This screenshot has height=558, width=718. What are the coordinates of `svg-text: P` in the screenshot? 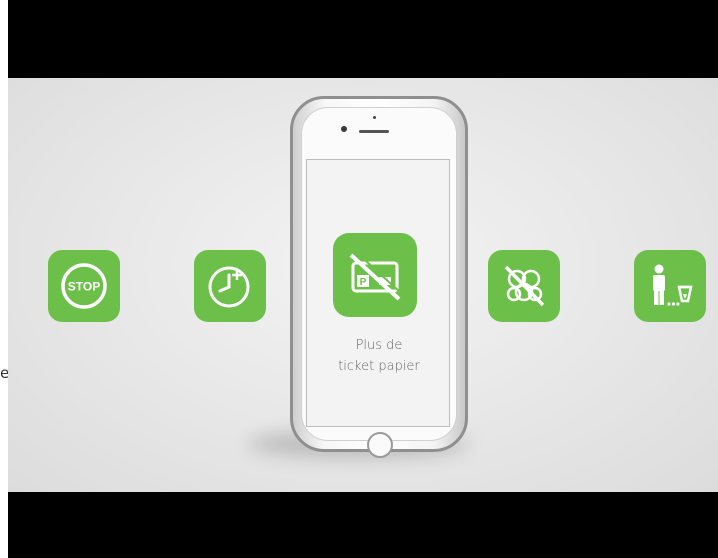 It's located at (363, 282).